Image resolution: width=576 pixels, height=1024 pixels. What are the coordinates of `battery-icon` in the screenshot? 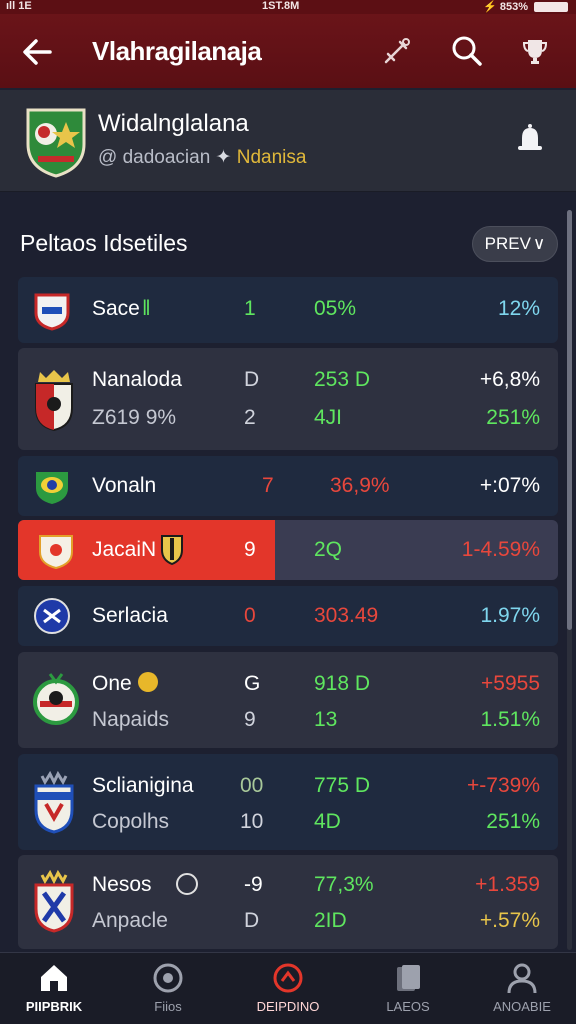 It's located at (551, 6).